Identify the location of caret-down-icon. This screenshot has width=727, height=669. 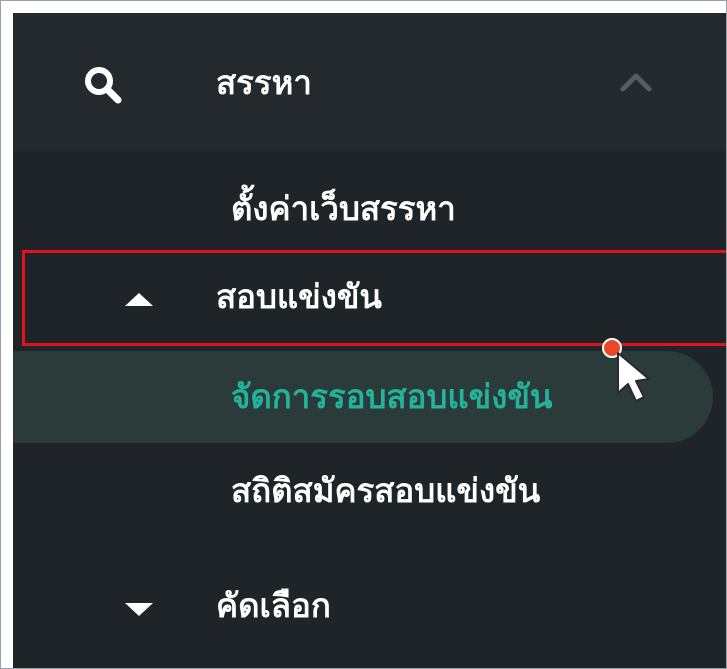
(139, 609).